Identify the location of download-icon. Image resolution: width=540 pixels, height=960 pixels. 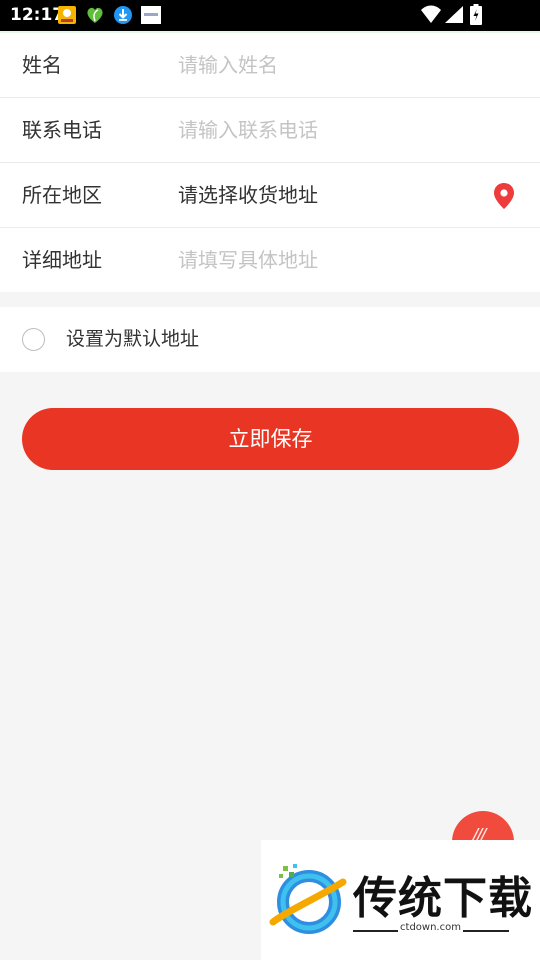
(123, 15).